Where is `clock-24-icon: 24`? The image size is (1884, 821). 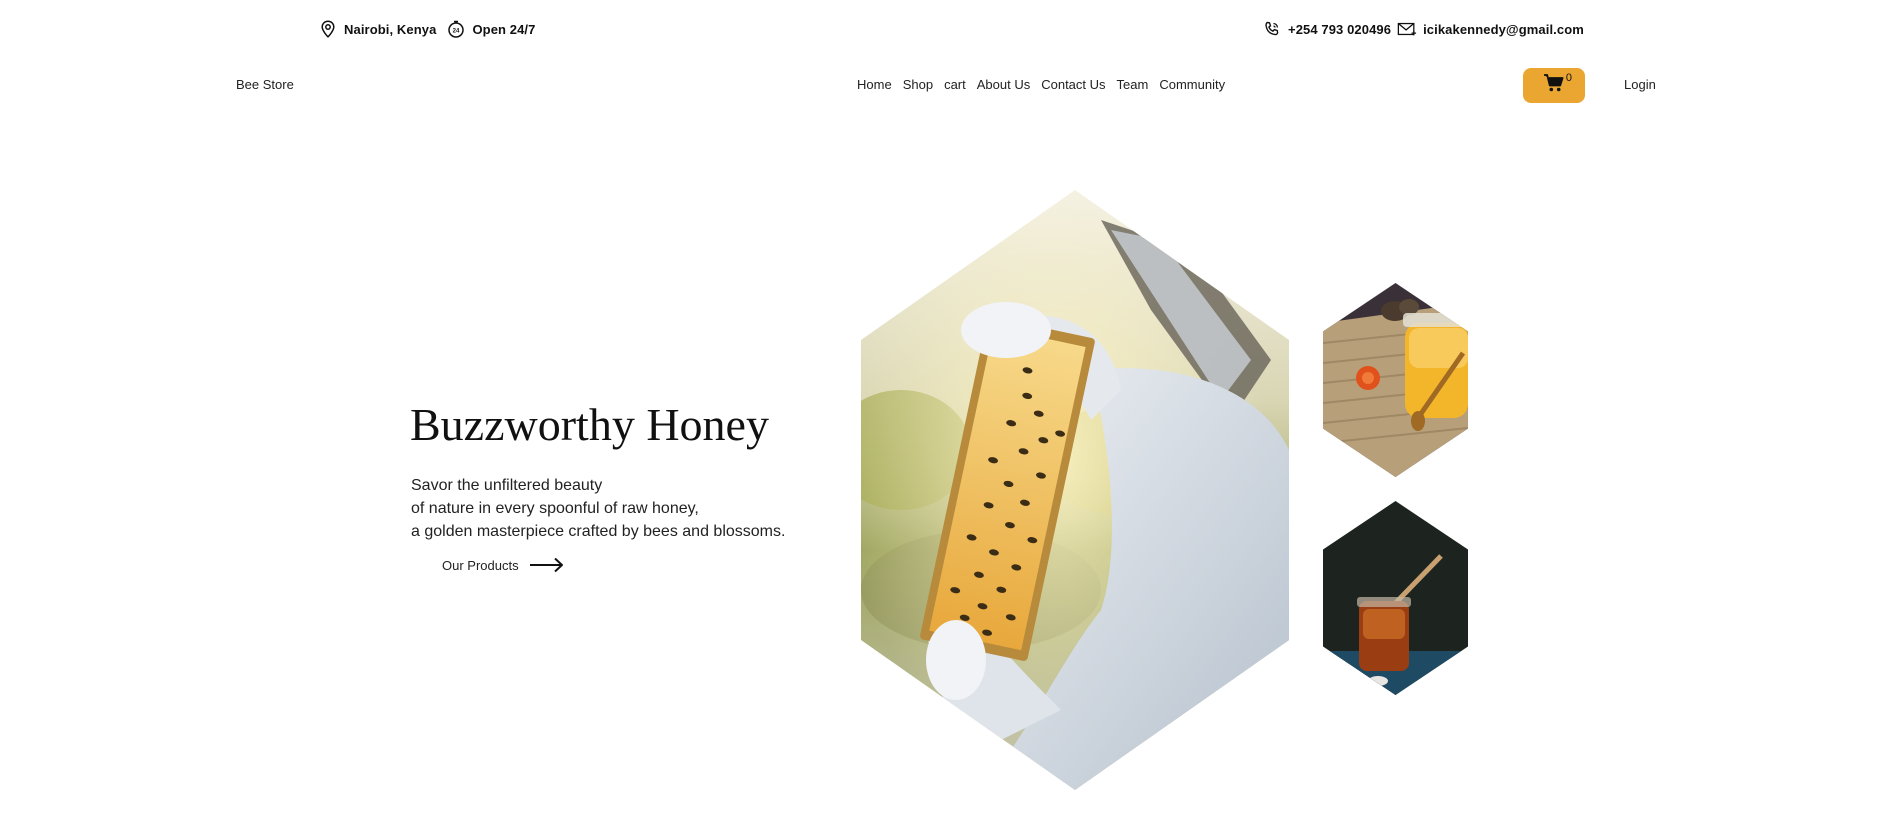 clock-24-icon: 24 is located at coordinates (456, 29).